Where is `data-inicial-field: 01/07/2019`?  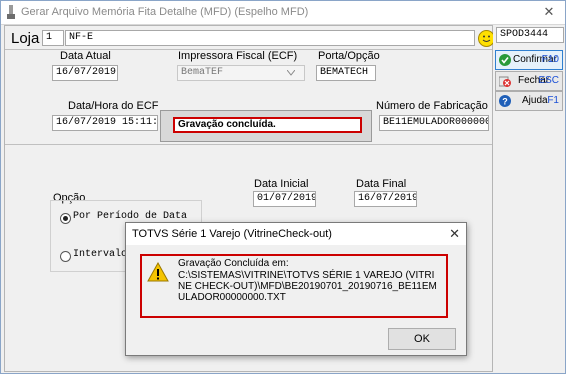 data-inicial-field: 01/07/2019 is located at coordinates (284, 199).